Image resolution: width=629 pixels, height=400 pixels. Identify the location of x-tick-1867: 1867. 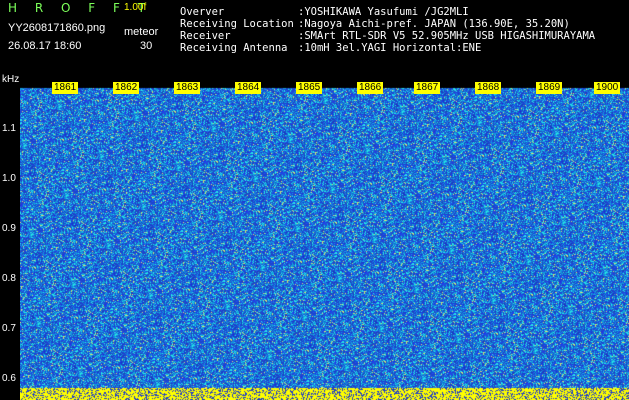
(427, 88).